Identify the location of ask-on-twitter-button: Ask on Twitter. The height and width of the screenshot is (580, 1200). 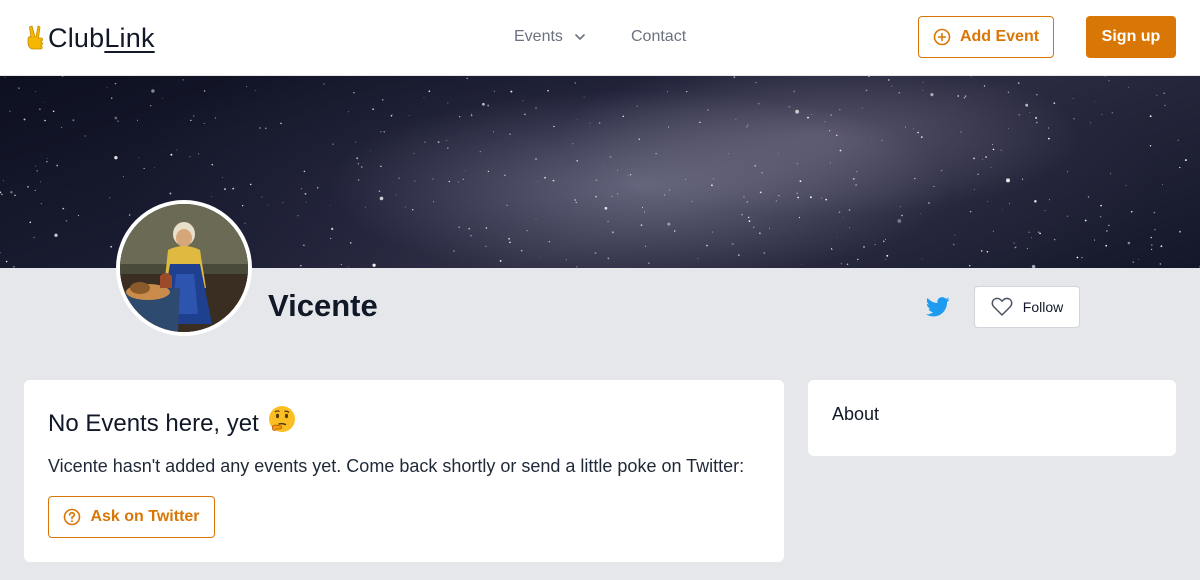
(131, 517).